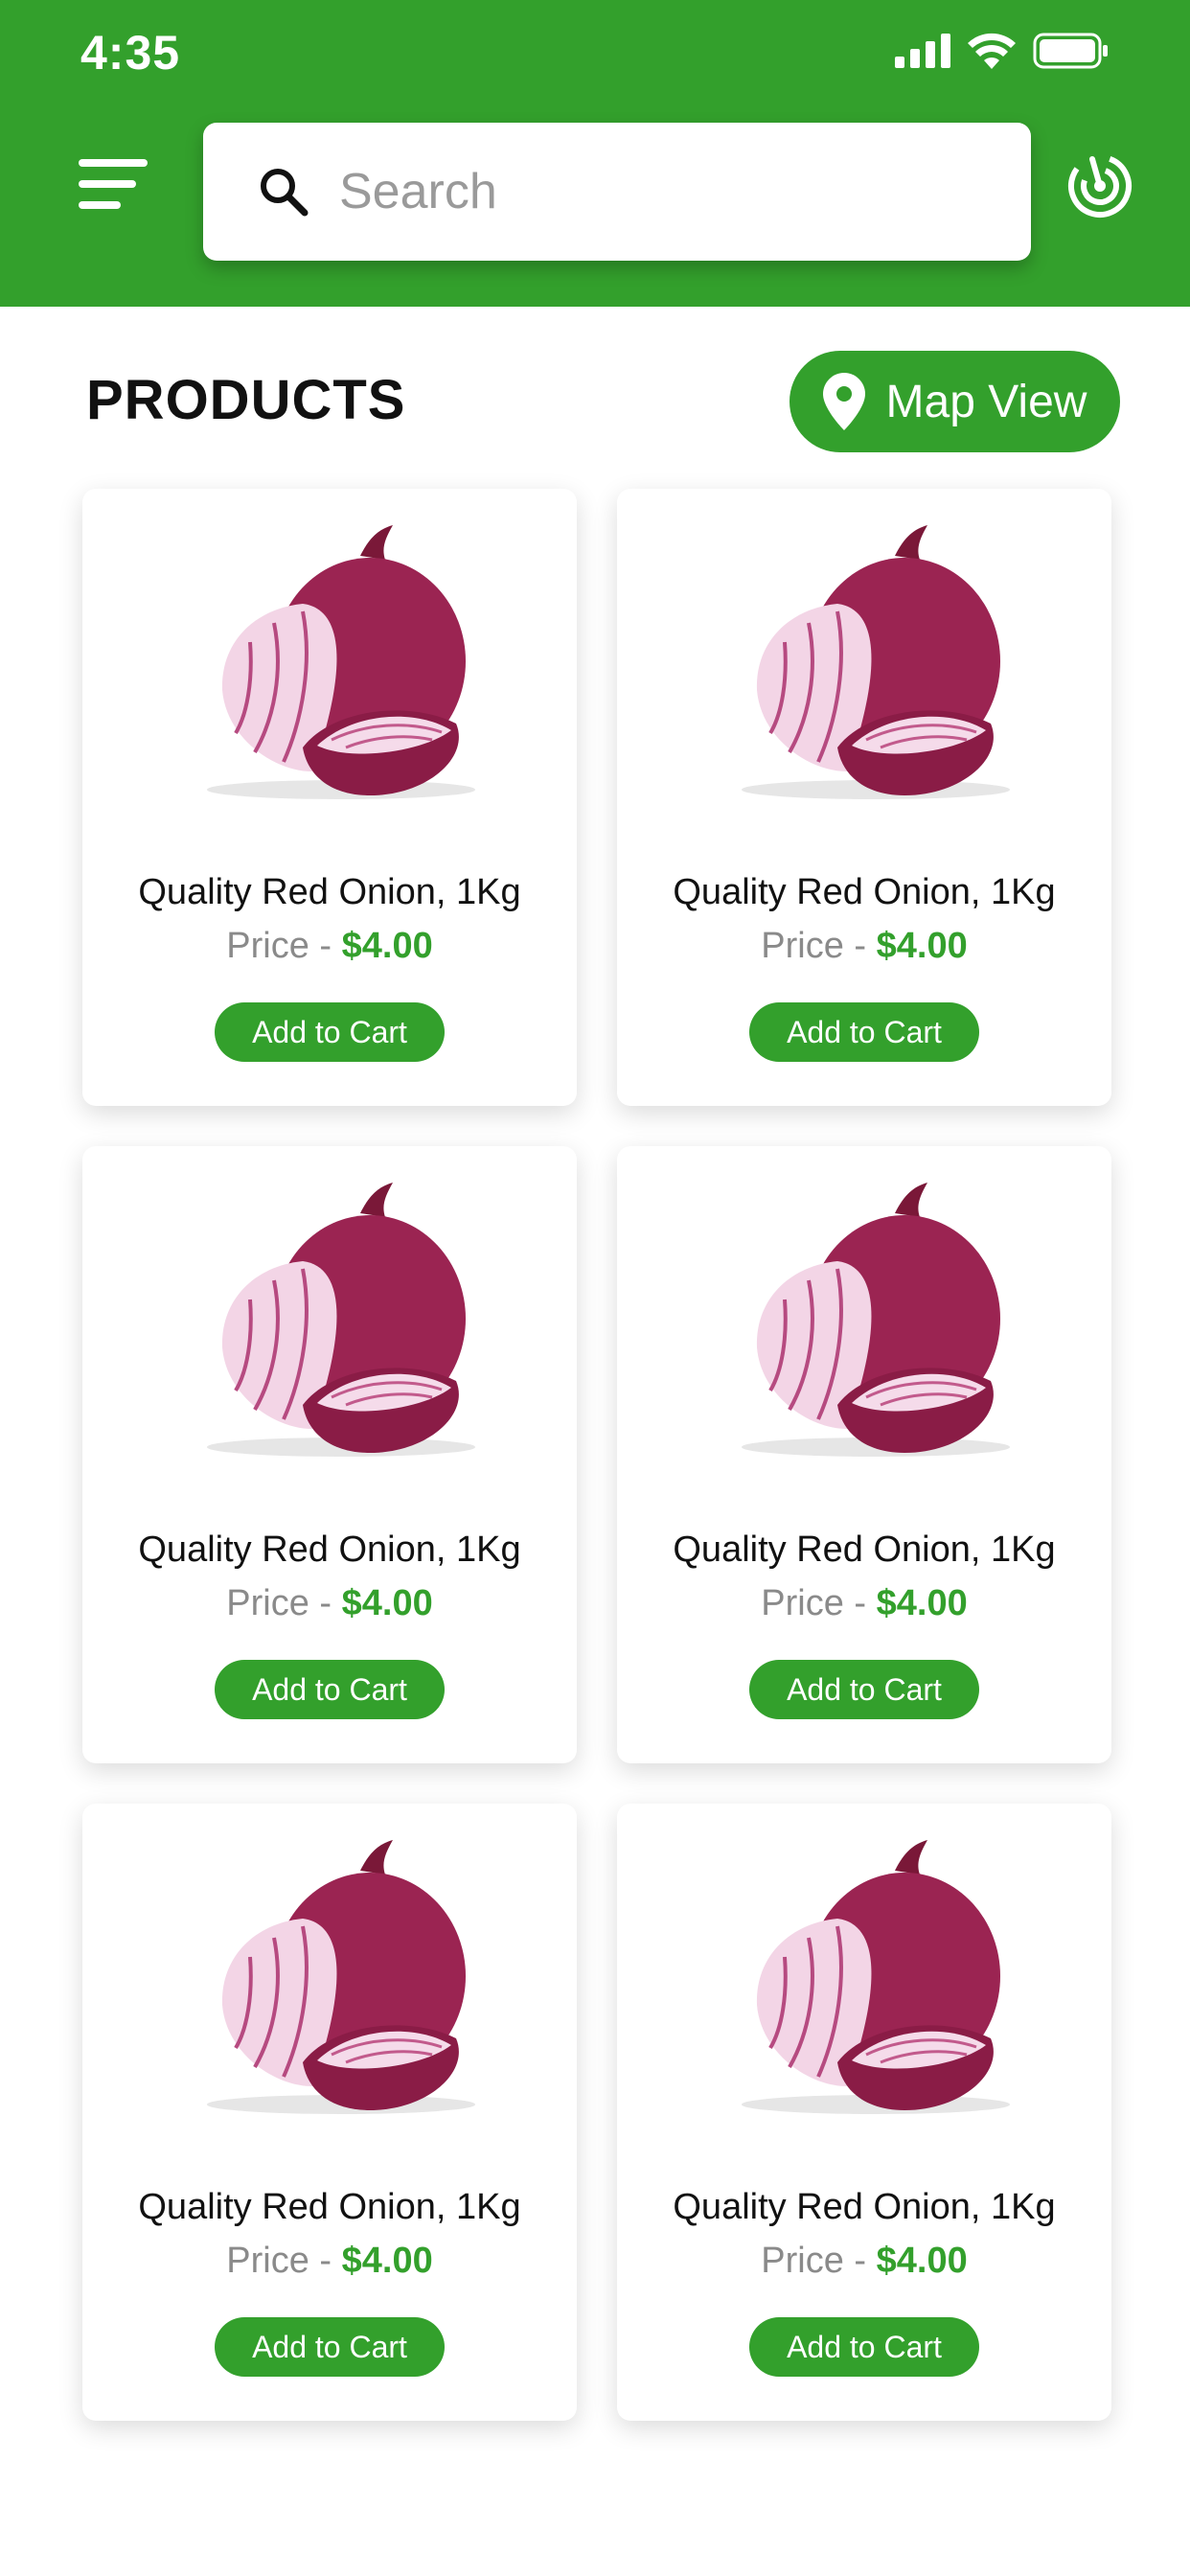 This screenshot has width=1190, height=2576. What do you see at coordinates (285, 193) in the screenshot?
I see `search-icon` at bounding box center [285, 193].